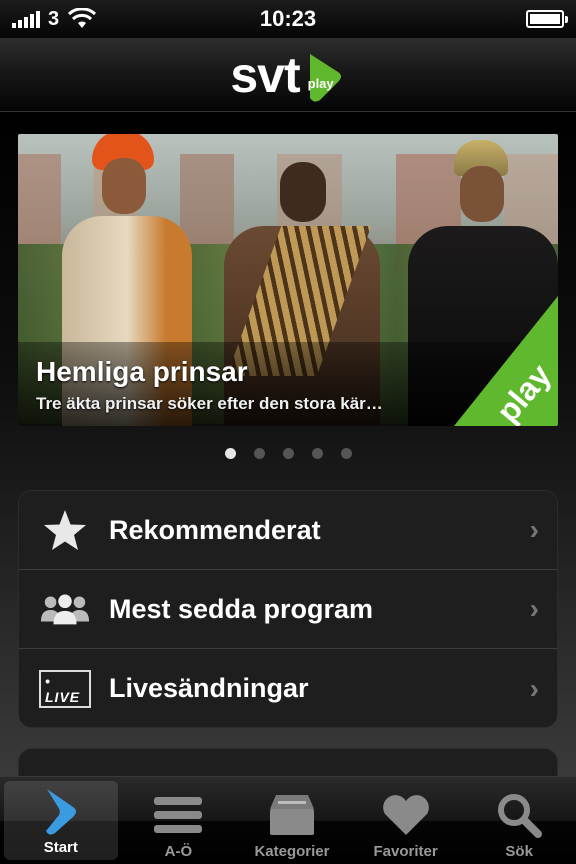 This screenshot has height=864, width=576. I want to click on live-badge: • LIVE, so click(65, 688).